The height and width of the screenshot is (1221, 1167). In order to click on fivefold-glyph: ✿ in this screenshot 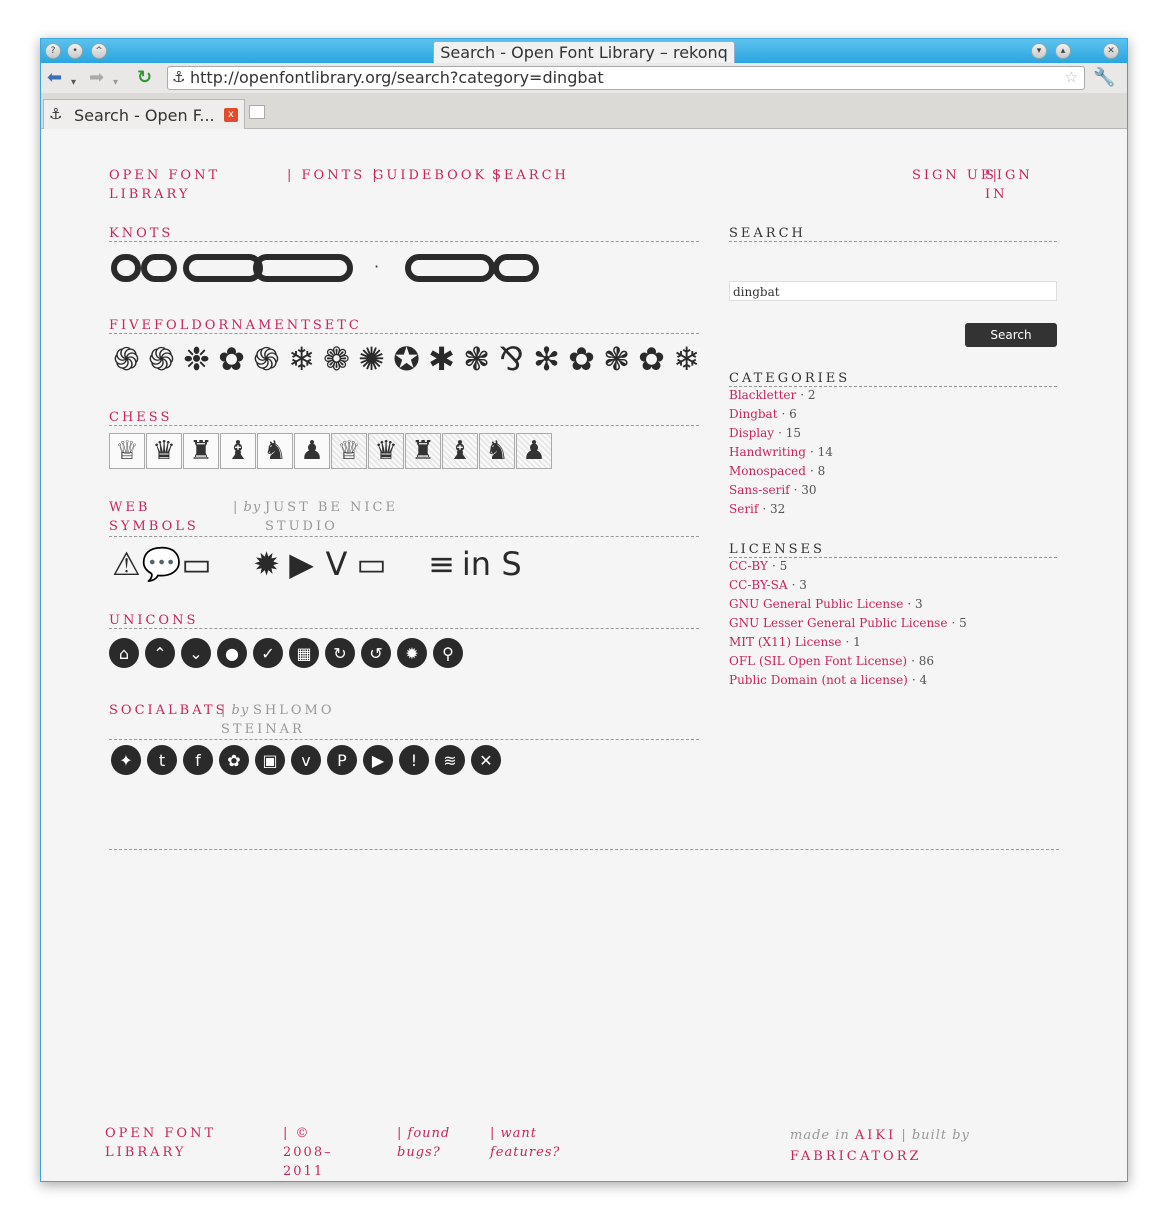, I will do `click(651, 358)`.